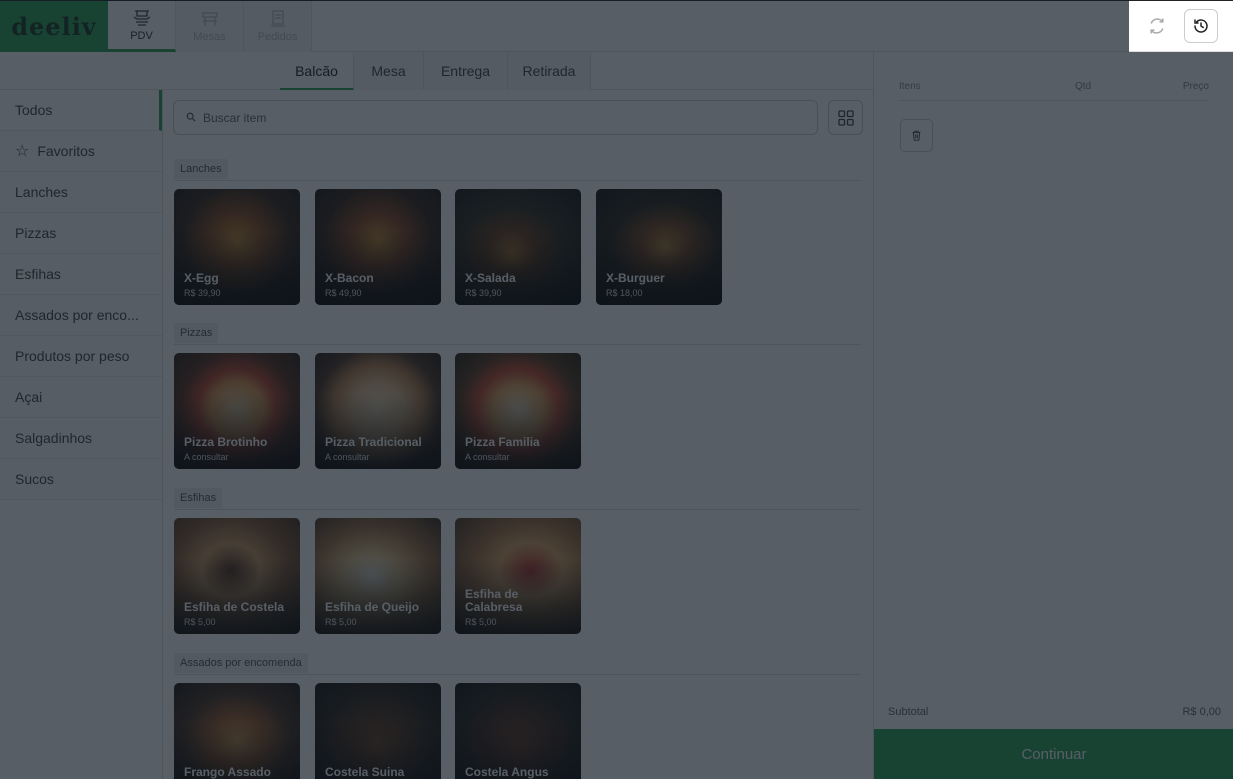  What do you see at coordinates (378, 576) in the screenshot?
I see `product-card-esfiha-queijo: Esfiha de Queijo R$ 5,00` at bounding box center [378, 576].